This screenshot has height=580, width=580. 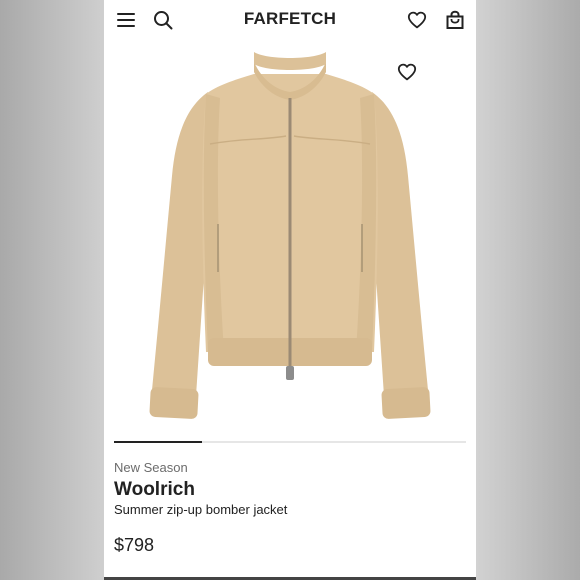 I want to click on product-description: Summer zip-up bomber jacket, so click(x=201, y=509).